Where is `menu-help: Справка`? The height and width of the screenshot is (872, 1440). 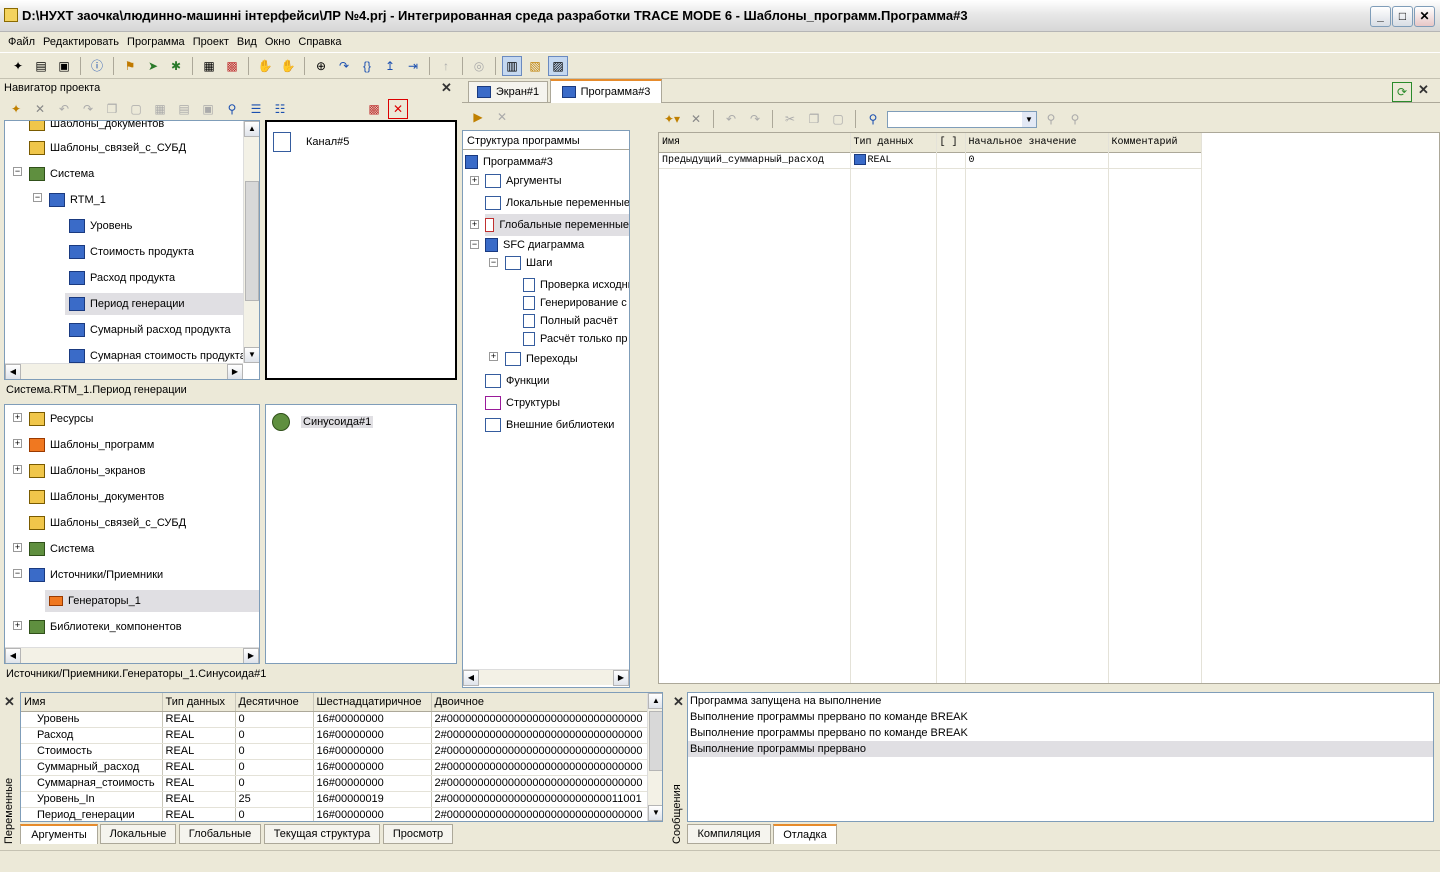
menu-help: Справка is located at coordinates (319, 42).